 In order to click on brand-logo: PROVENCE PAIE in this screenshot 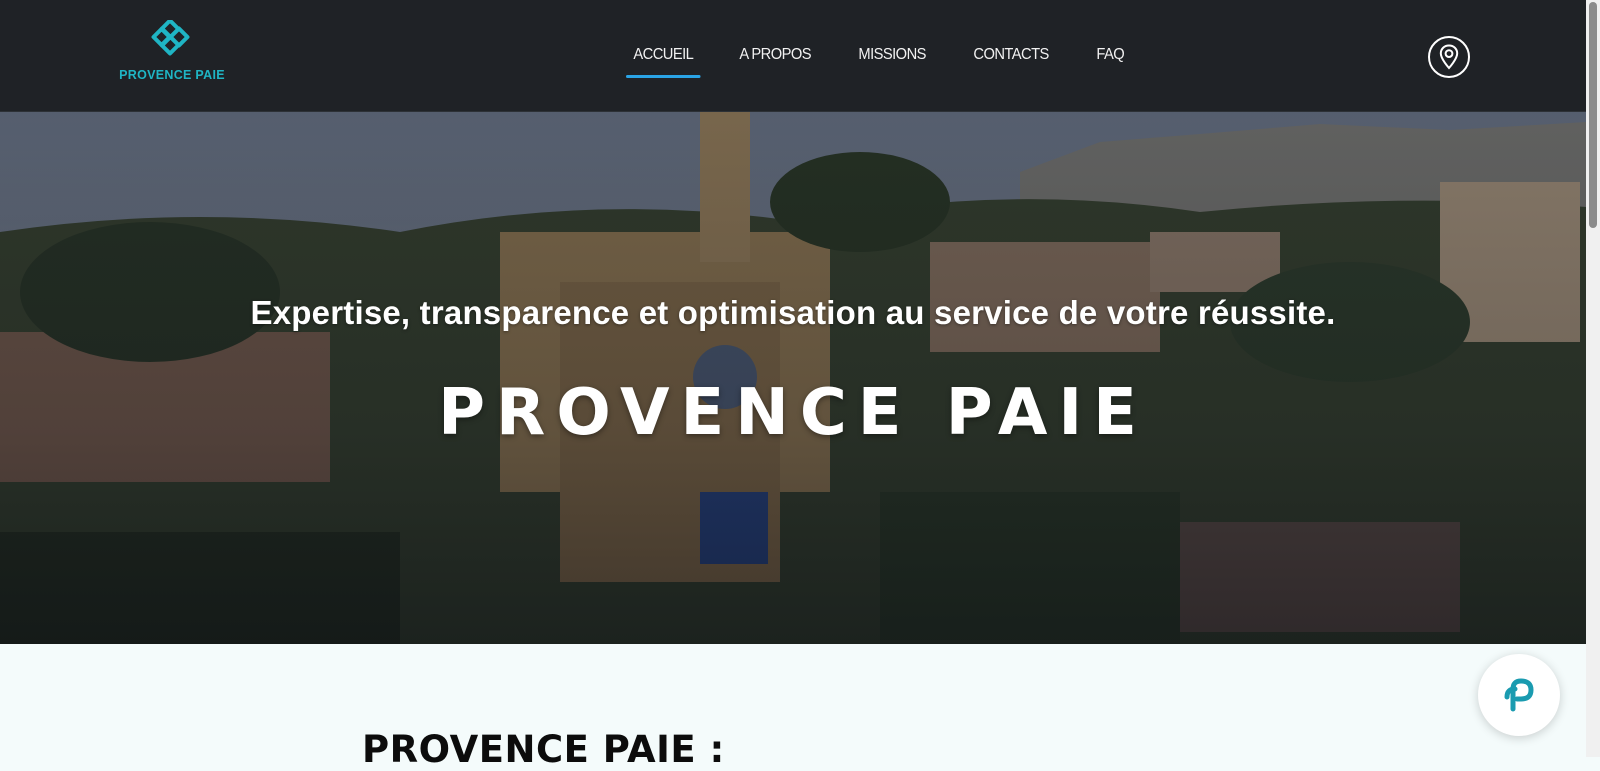, I will do `click(172, 55)`.